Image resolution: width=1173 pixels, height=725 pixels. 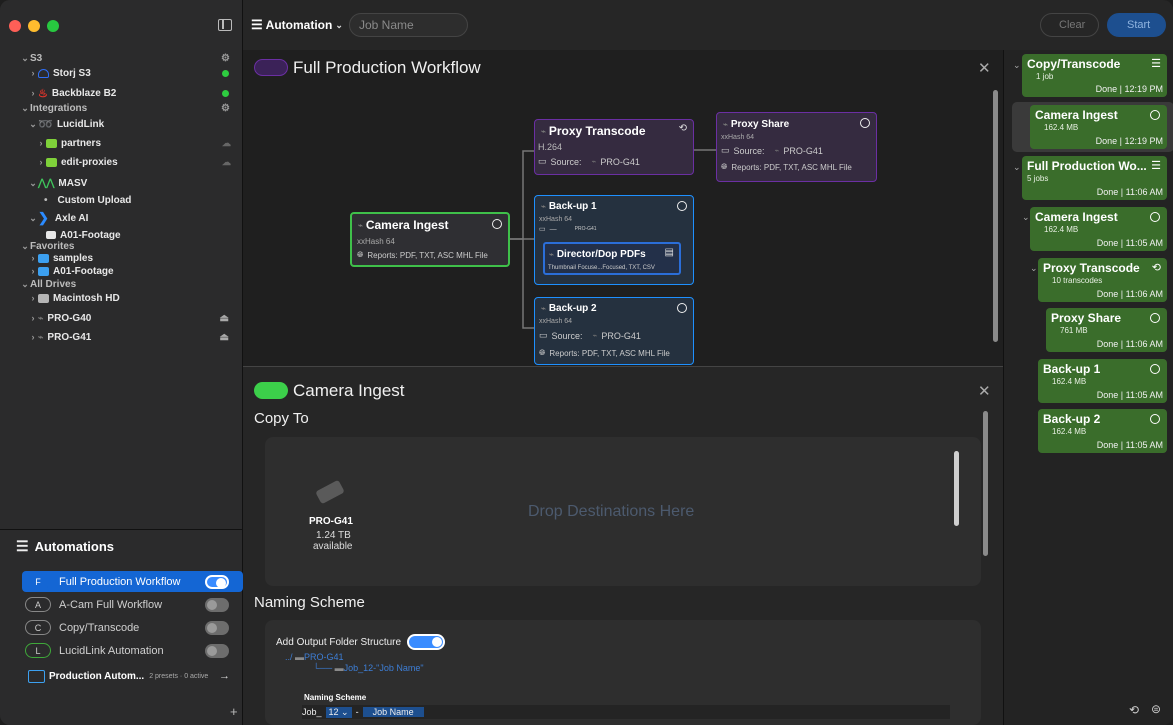 I want to click on job-sub: 162.4 MB, so click(x=1069, y=431).